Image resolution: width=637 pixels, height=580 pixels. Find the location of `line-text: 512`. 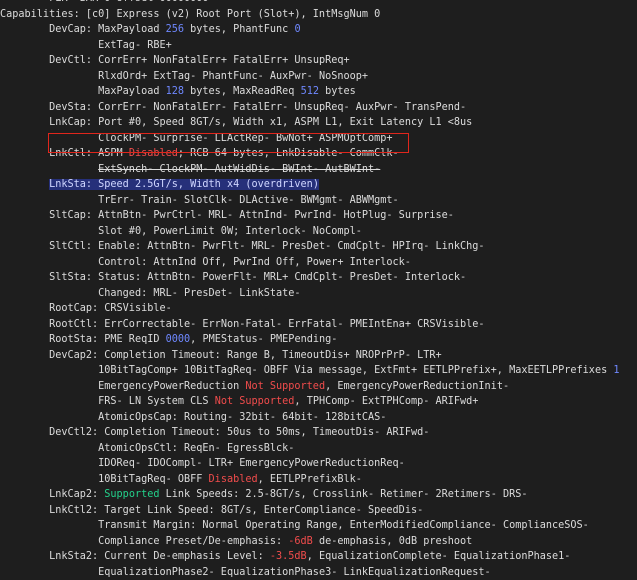

line-text: 512 is located at coordinates (310, 91).